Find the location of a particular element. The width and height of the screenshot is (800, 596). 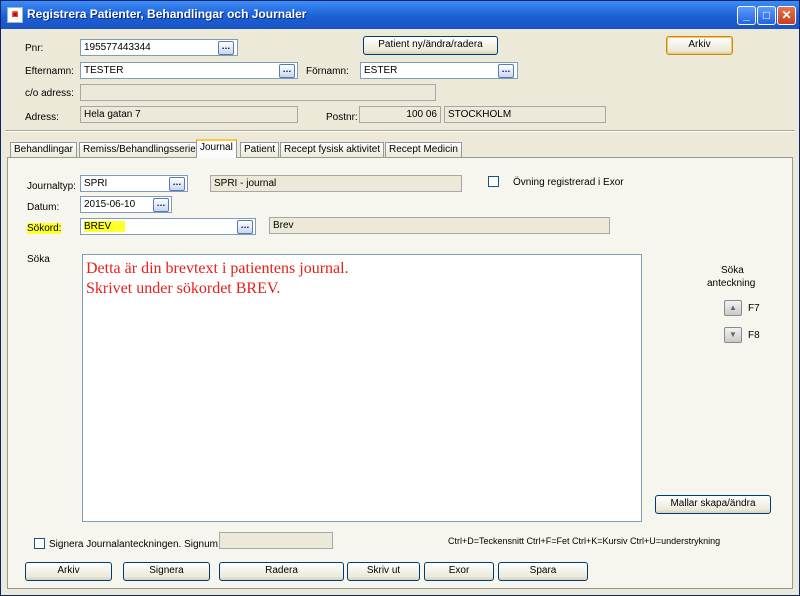

signera-label: Signera Journalanteckningen. Signum: is located at coordinates (135, 544).